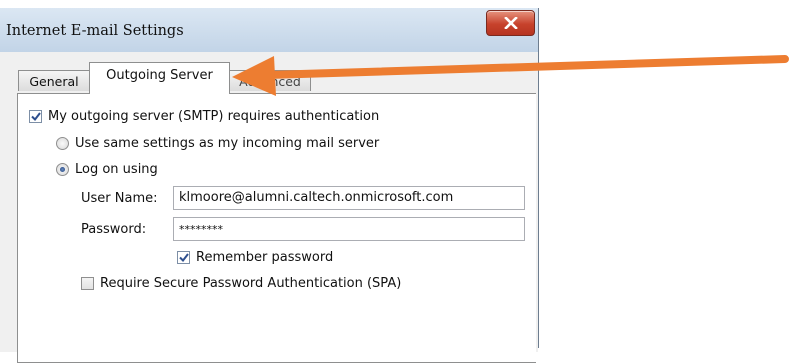 The height and width of the screenshot is (363, 794). I want to click on arrow-left-icon, so click(510, 75).